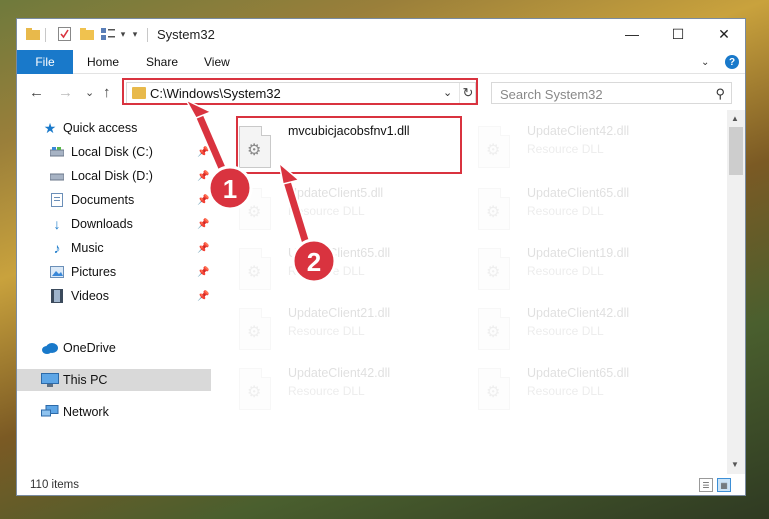 The width and height of the screenshot is (769, 519). Describe the element at coordinates (678, 34) in the screenshot. I see `maximize-button: ☐` at that location.